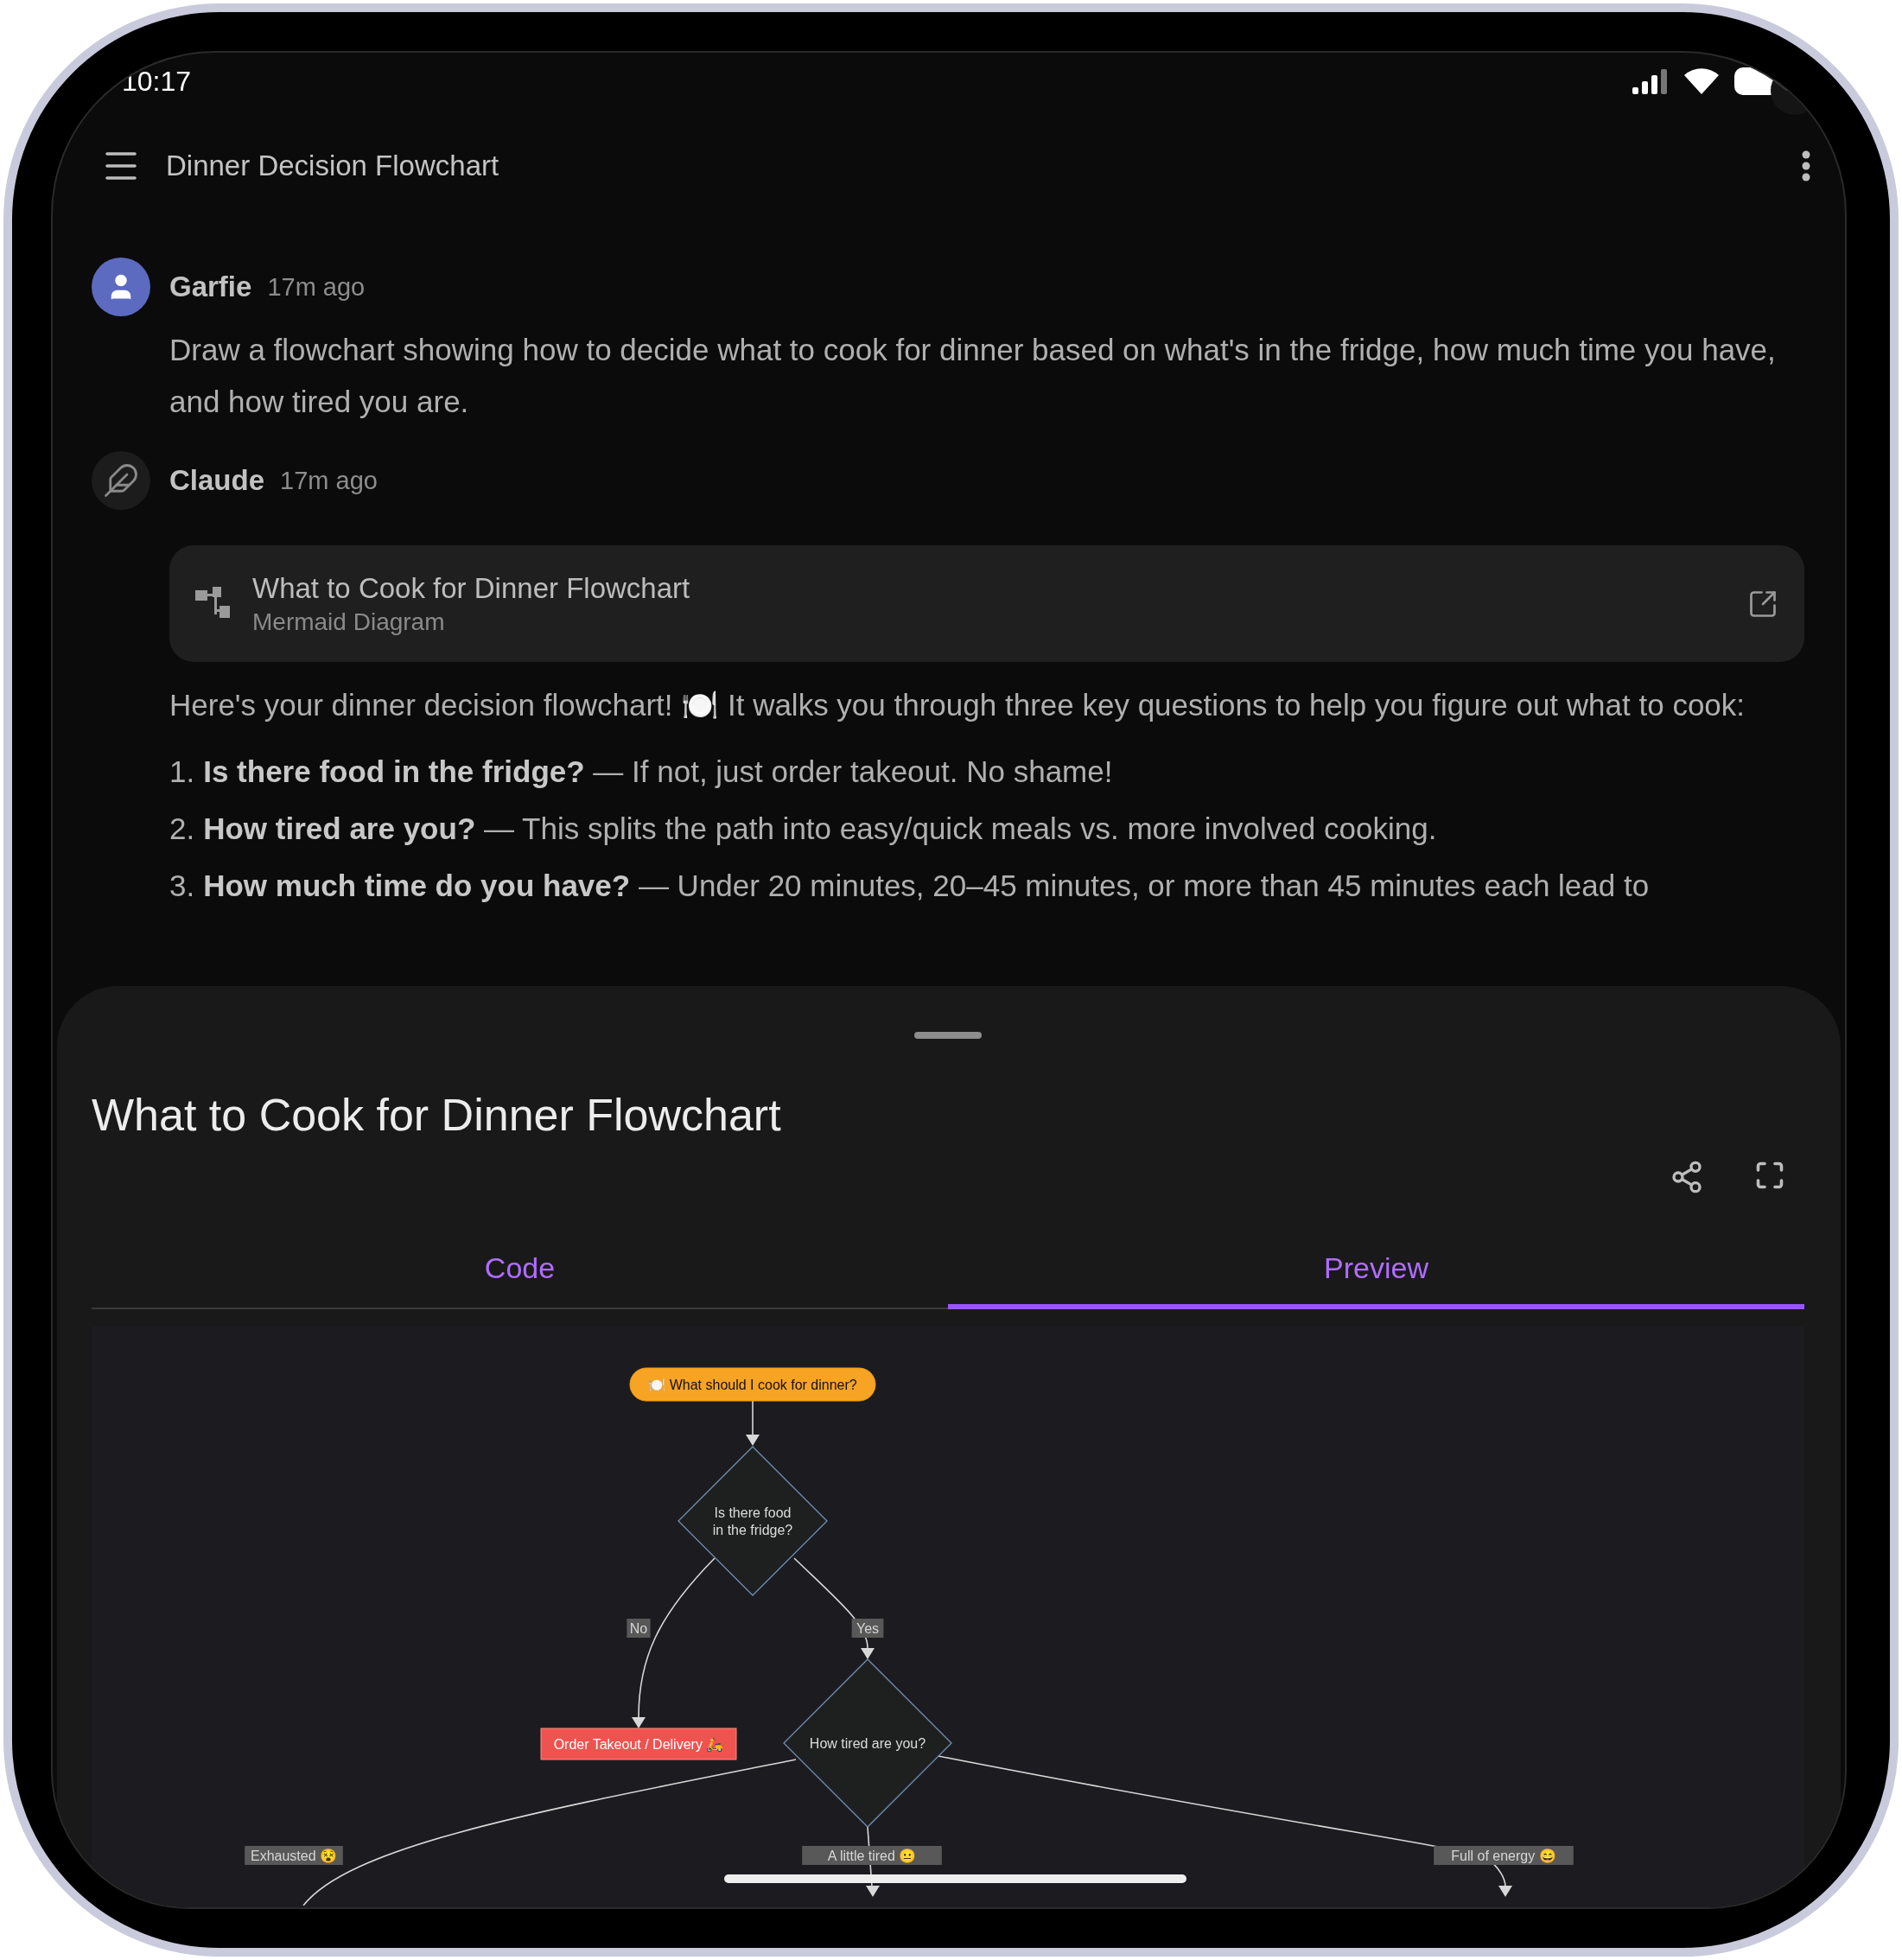  What do you see at coordinates (753, 1423) in the screenshot?
I see `connector-arrow` at bounding box center [753, 1423].